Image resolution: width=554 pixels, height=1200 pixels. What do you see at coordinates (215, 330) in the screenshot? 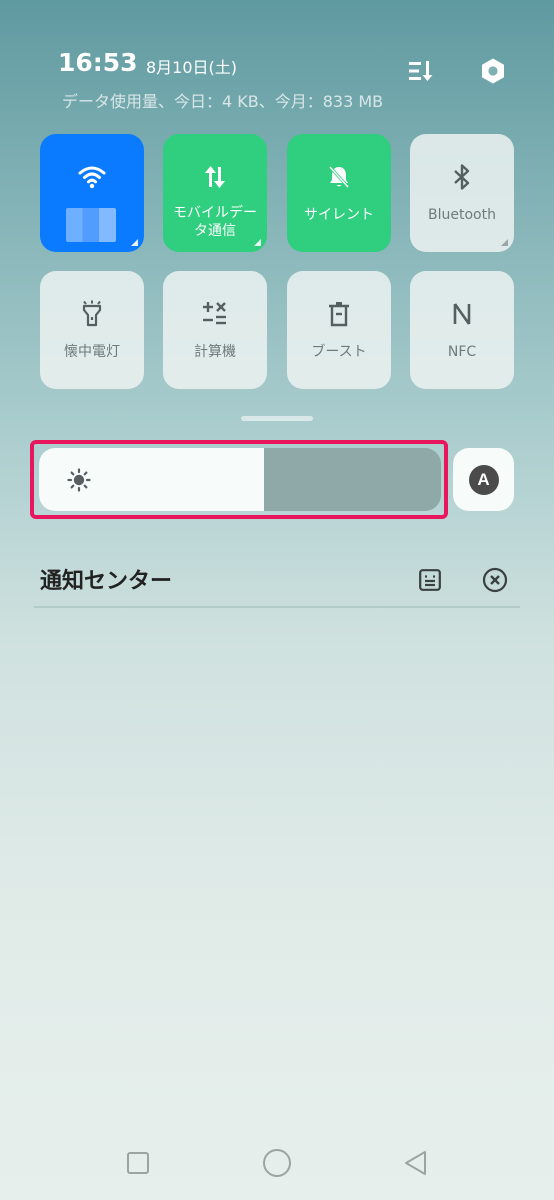
I see `tile-calculator: 計算機` at bounding box center [215, 330].